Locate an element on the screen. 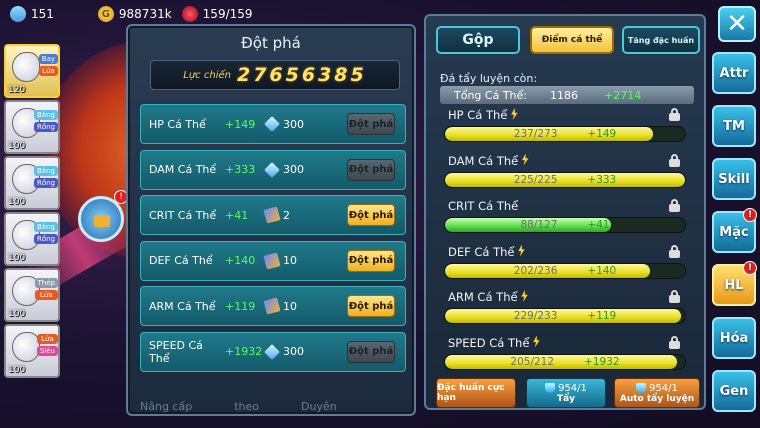 This screenshot has width=760, height=428. tab-follow: theo is located at coordinates (246, 406).